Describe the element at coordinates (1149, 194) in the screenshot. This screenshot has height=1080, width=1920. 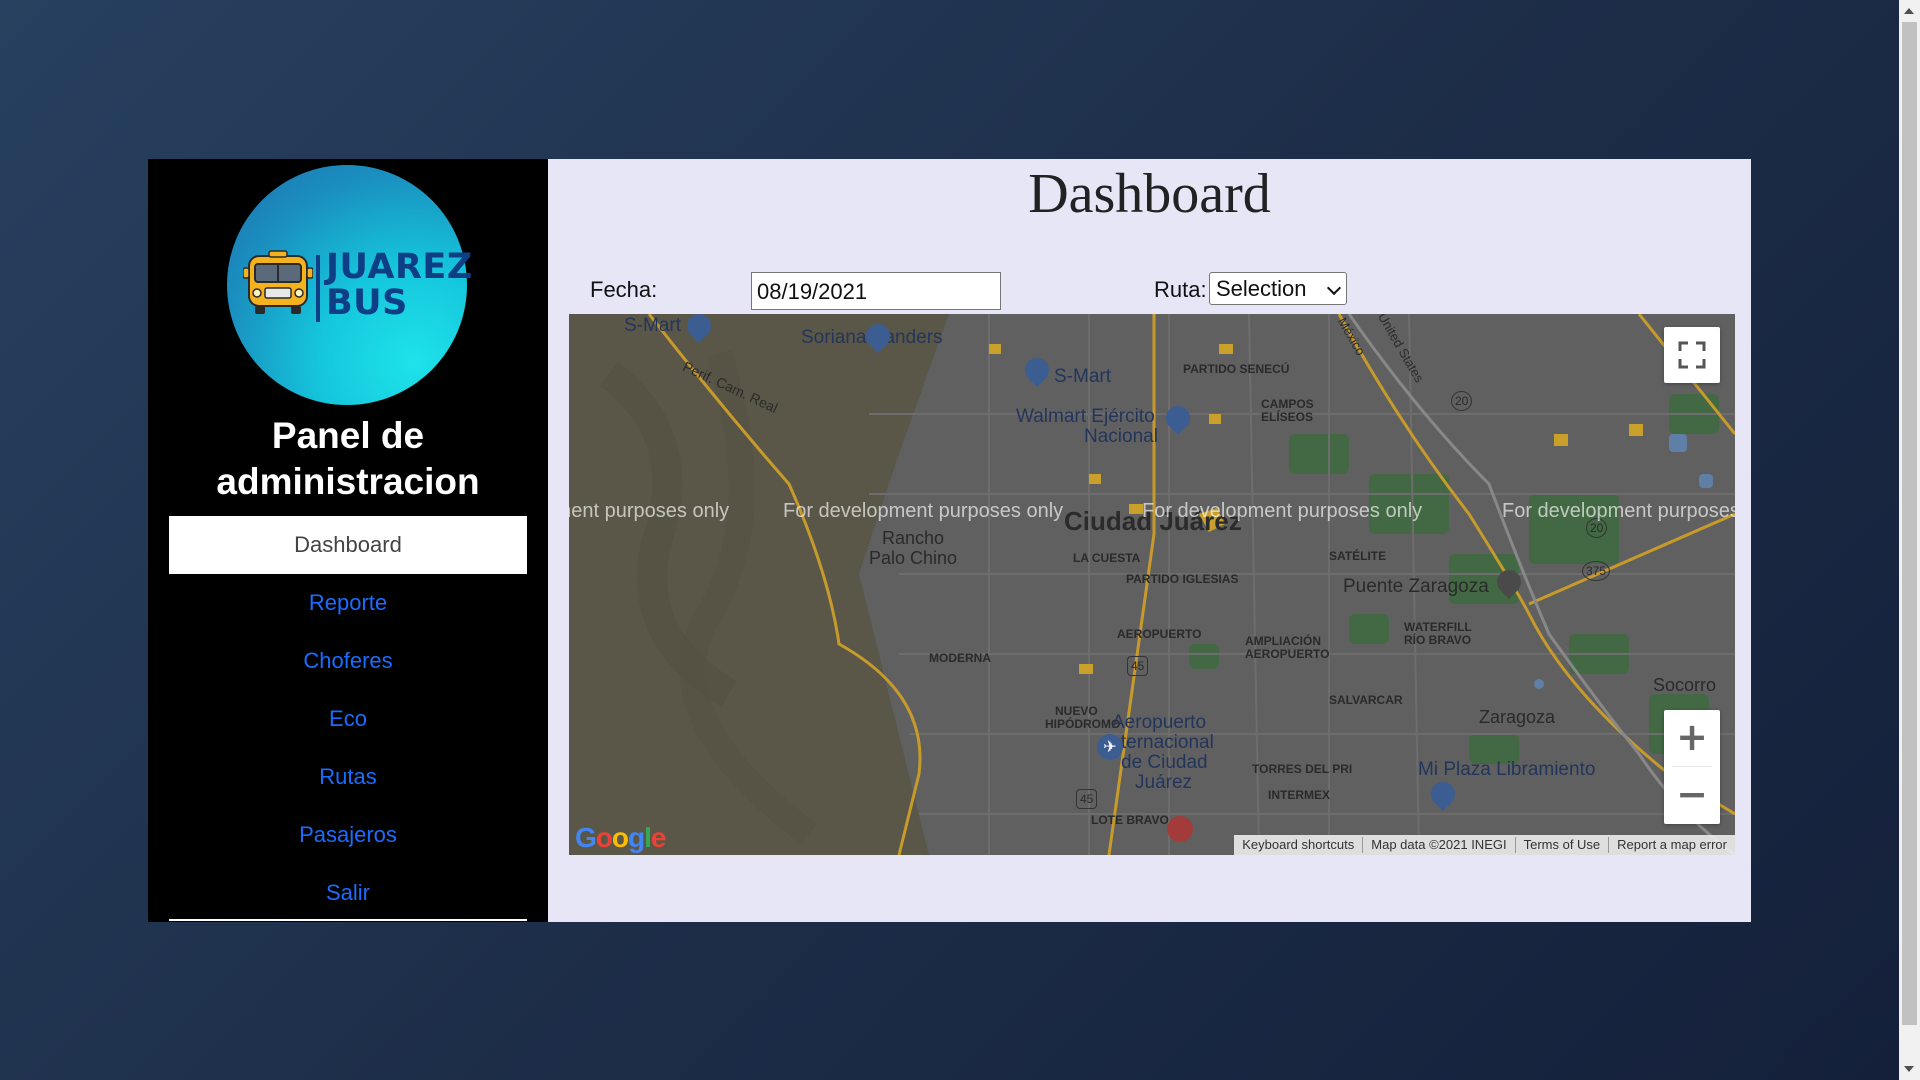
I see `page-title: Dashboard` at that location.